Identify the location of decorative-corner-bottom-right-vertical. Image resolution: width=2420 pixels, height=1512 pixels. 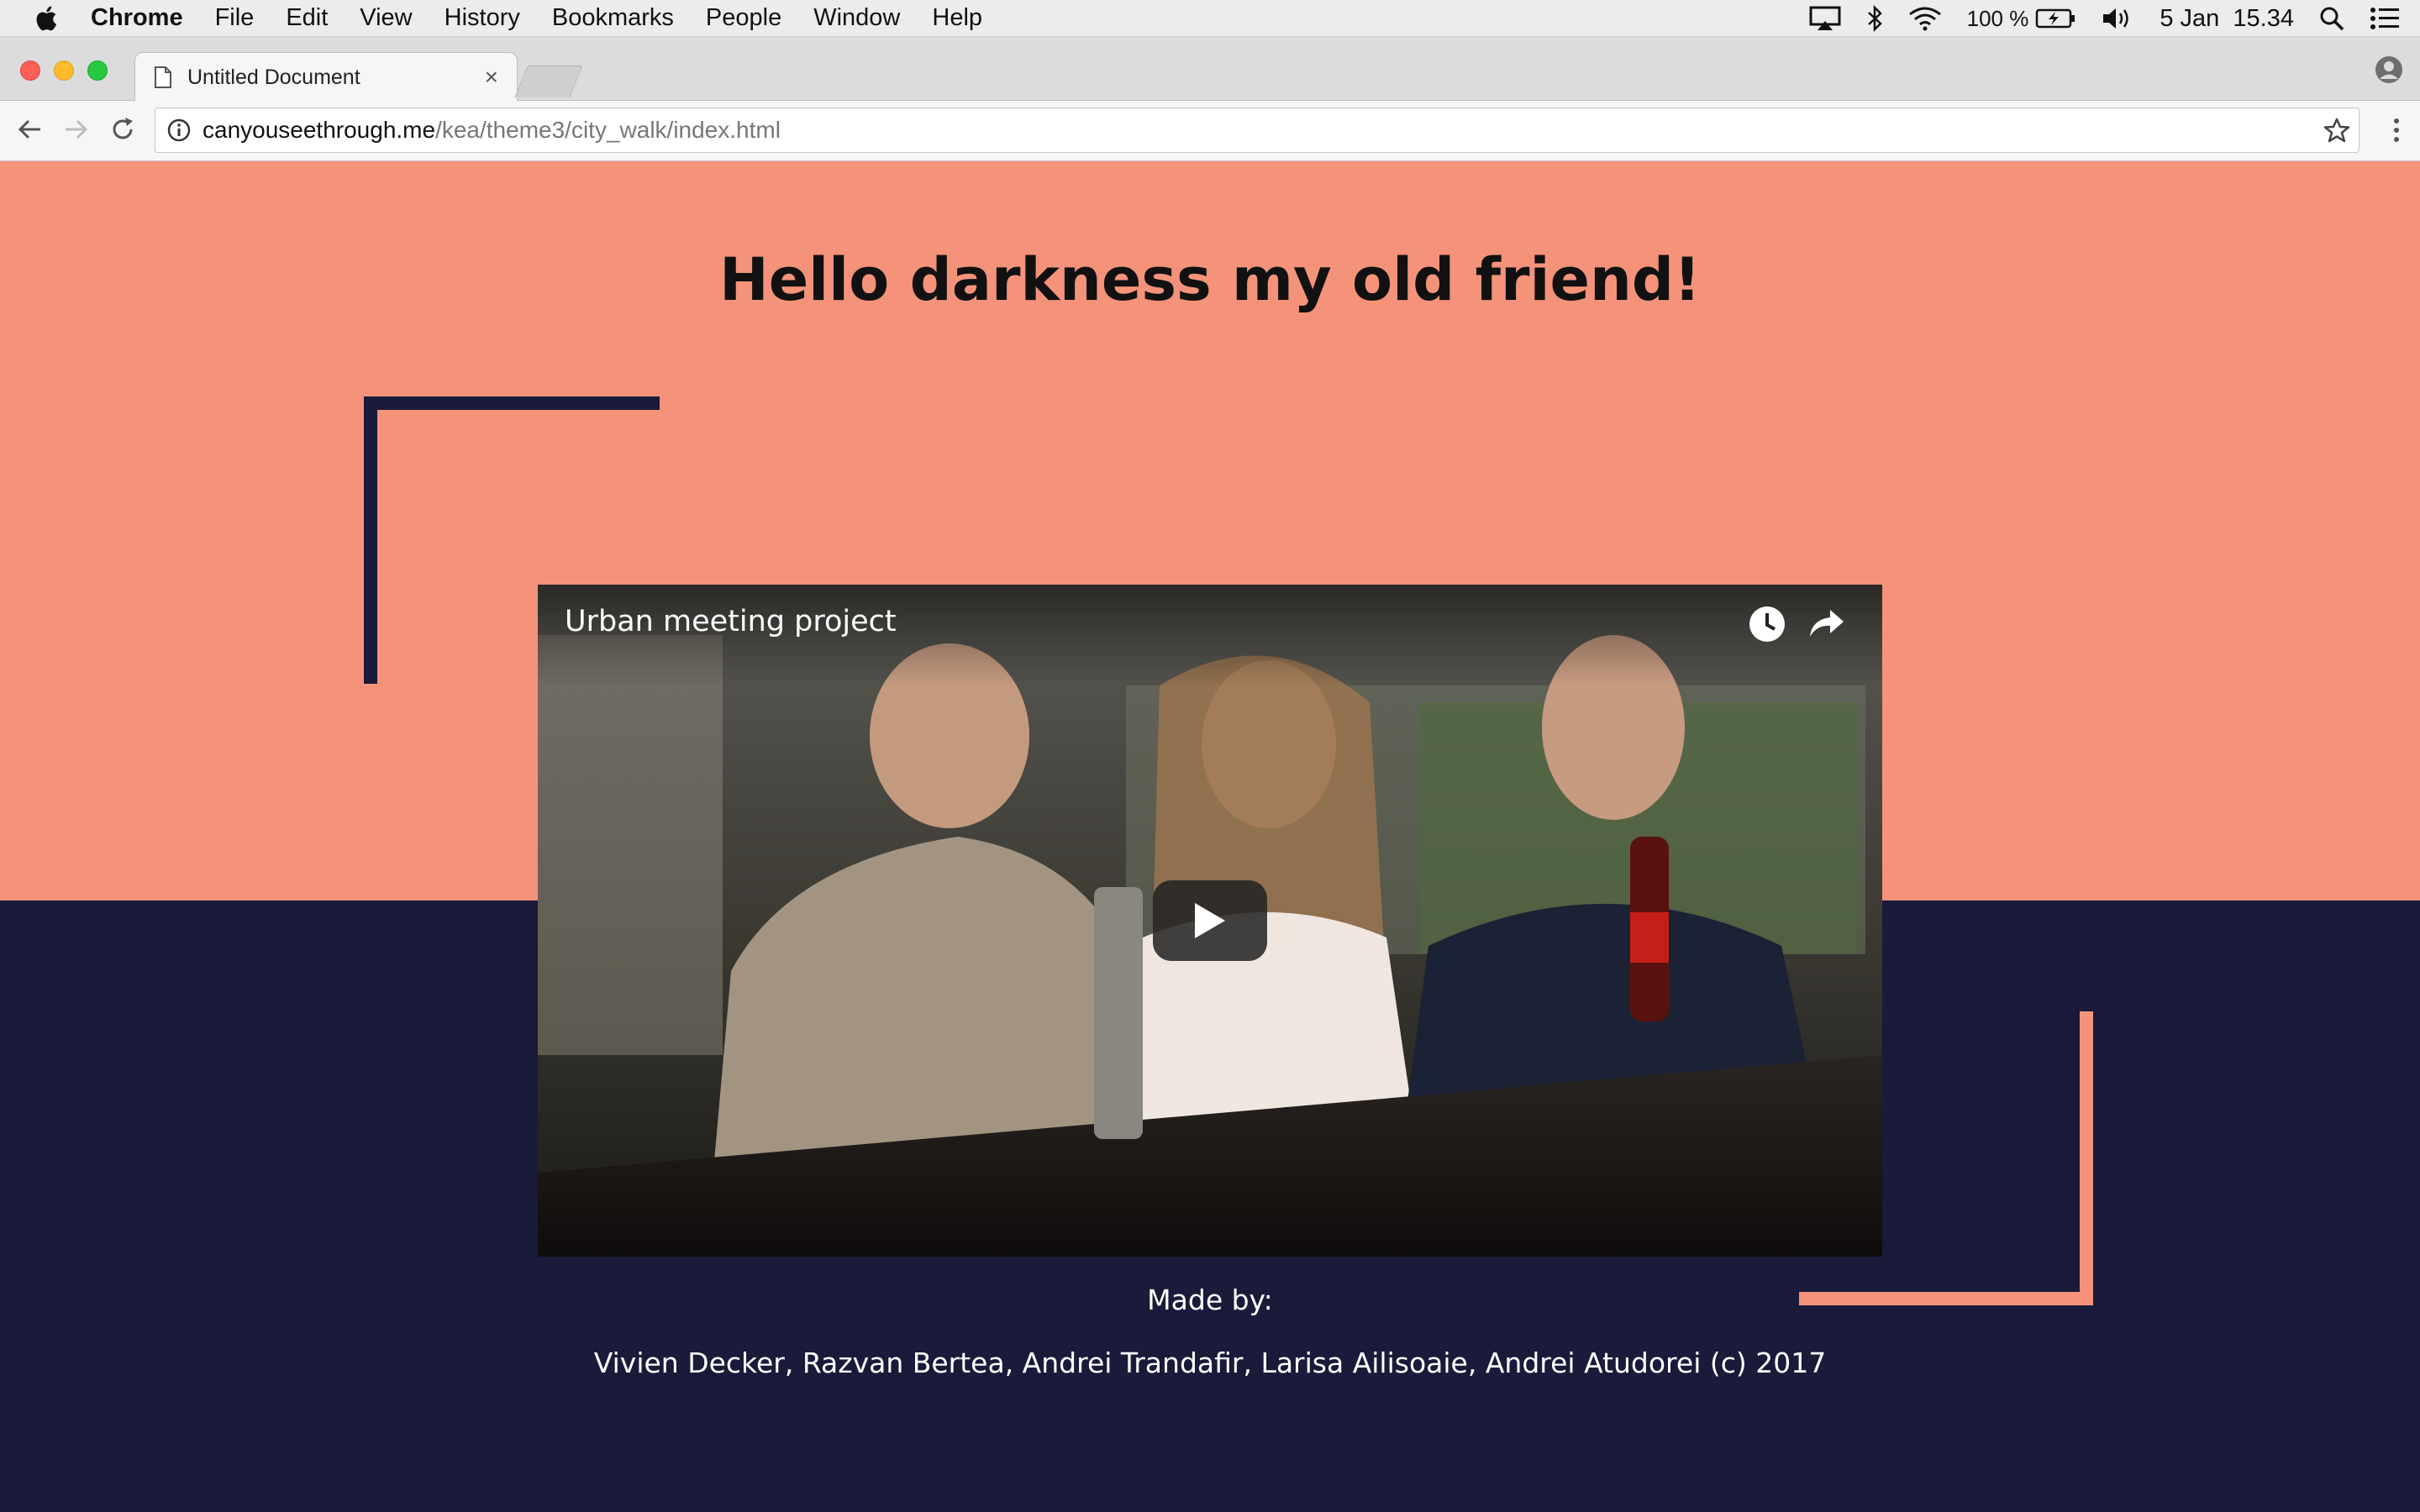
(2086, 1158).